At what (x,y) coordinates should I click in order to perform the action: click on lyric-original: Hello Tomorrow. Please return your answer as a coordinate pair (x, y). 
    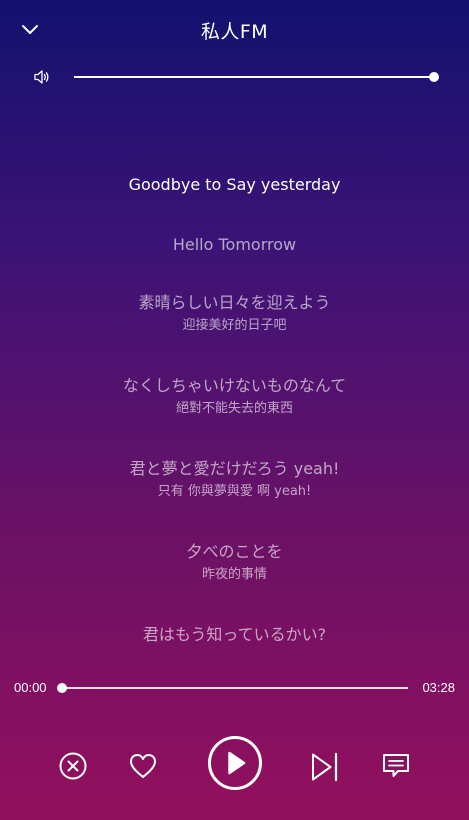
    Looking at the image, I should click on (234, 244).